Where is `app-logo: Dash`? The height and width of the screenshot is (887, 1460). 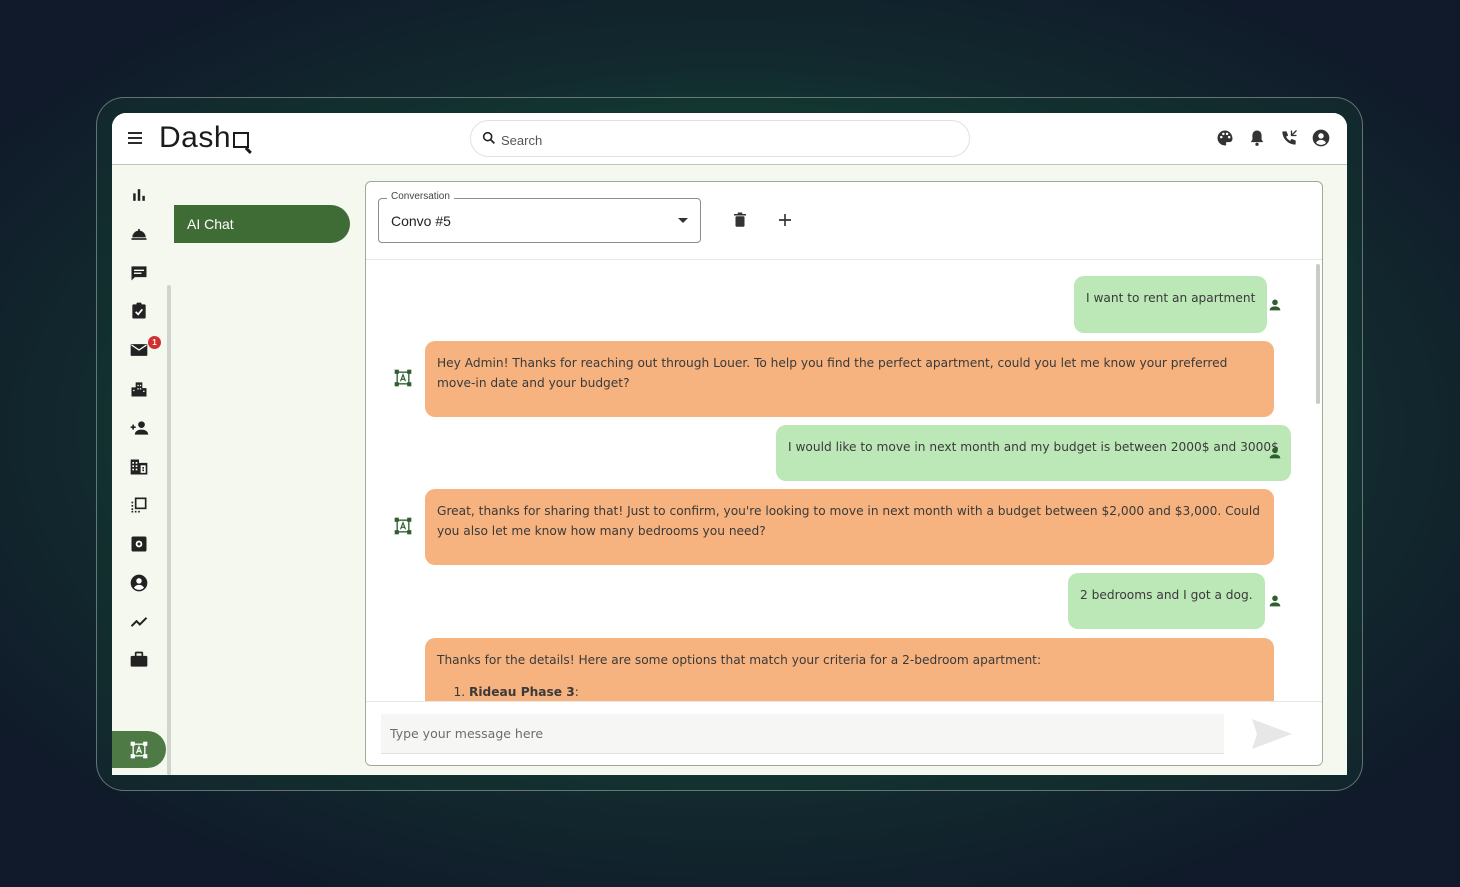 app-logo: Dash is located at coordinates (204, 138).